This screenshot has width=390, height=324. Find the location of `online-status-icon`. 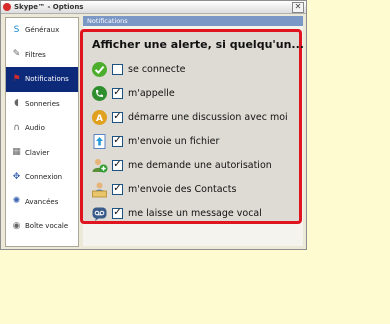

online-status-icon is located at coordinates (99, 69).